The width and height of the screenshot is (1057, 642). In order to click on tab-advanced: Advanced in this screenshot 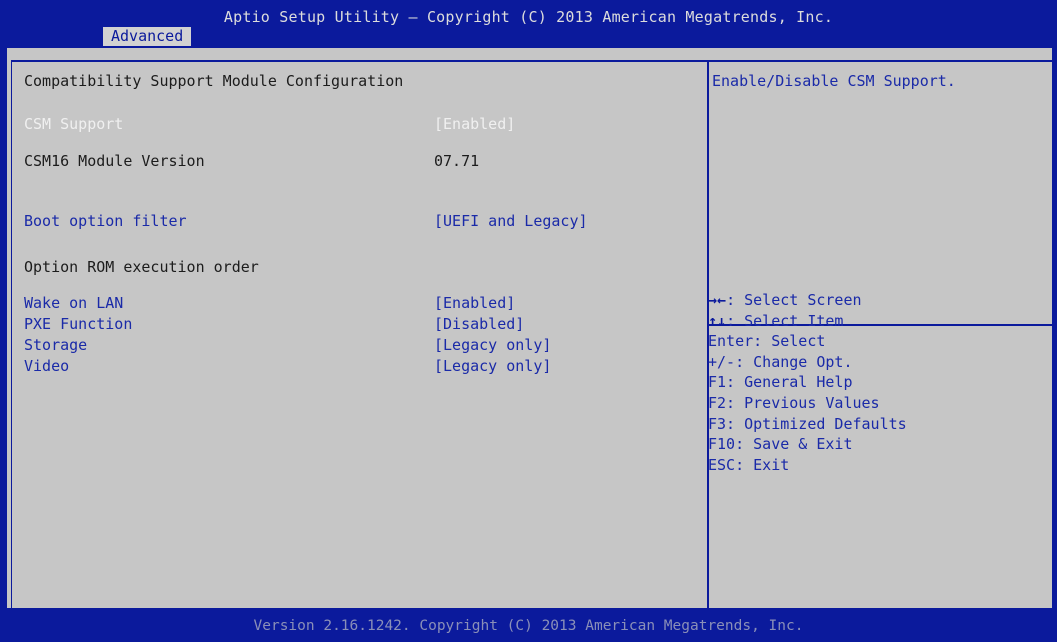, I will do `click(147, 36)`.